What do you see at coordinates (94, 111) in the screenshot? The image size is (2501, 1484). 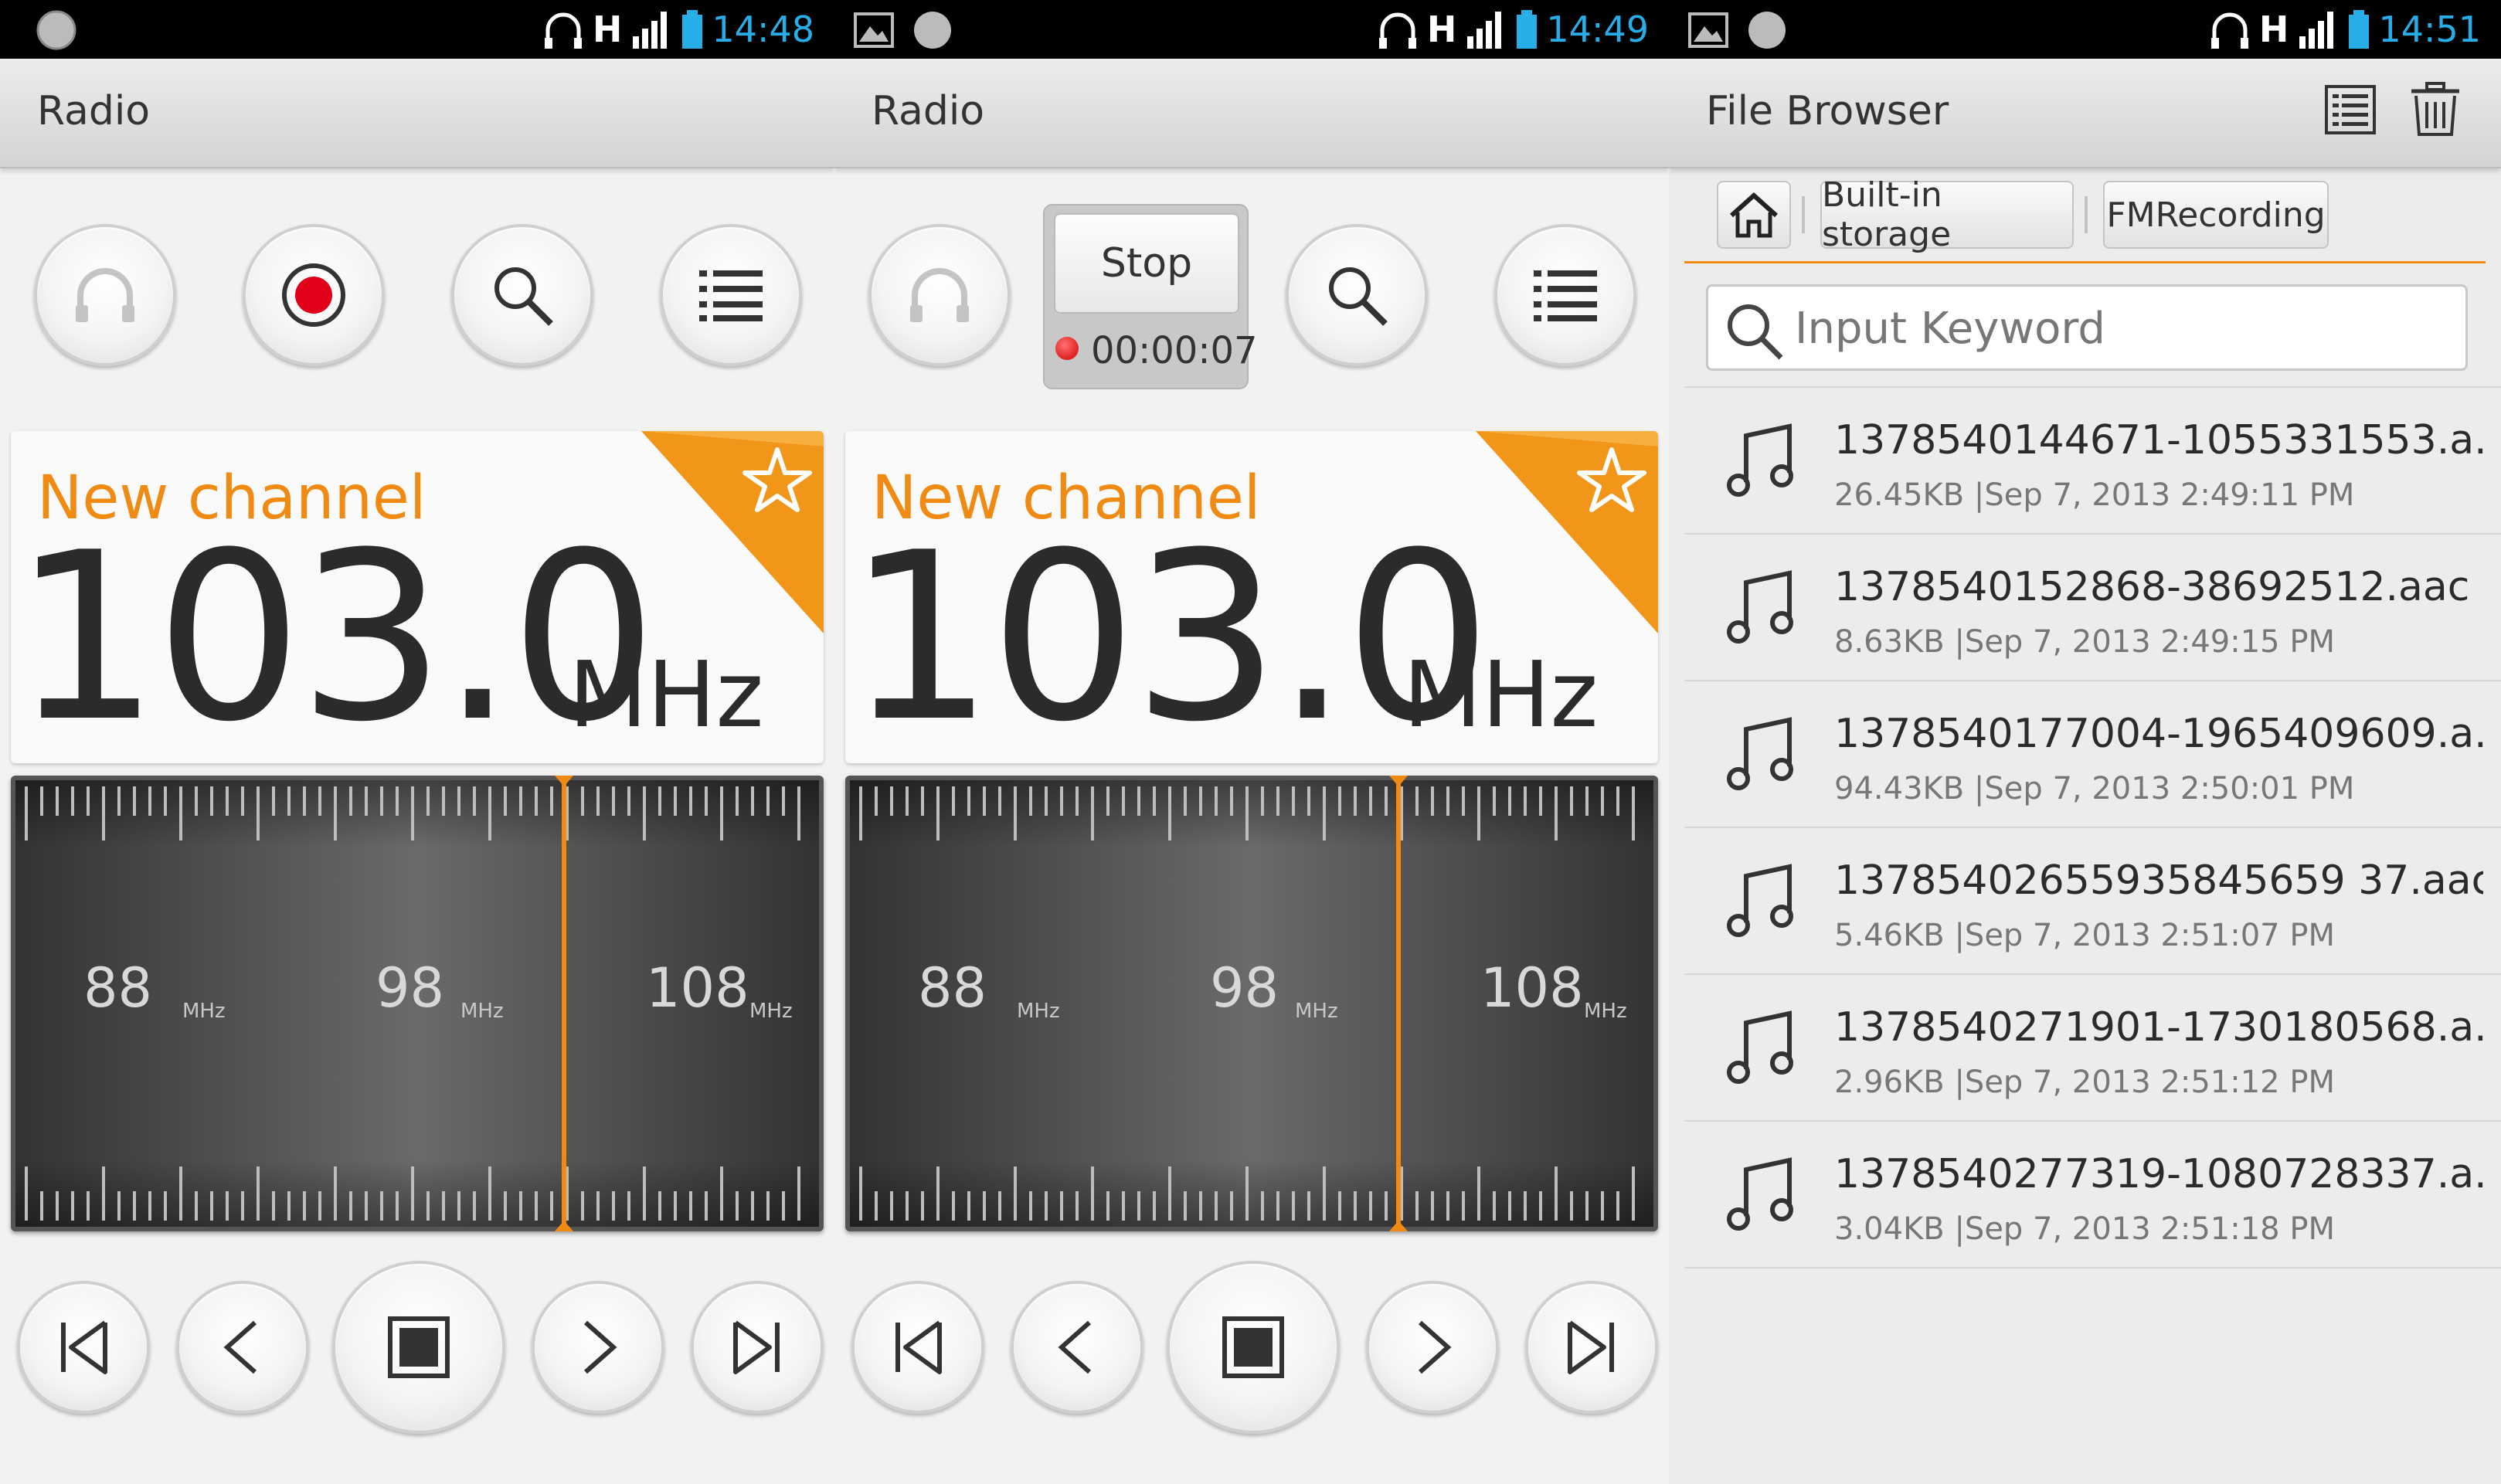 I see `app-title: Radio` at bounding box center [94, 111].